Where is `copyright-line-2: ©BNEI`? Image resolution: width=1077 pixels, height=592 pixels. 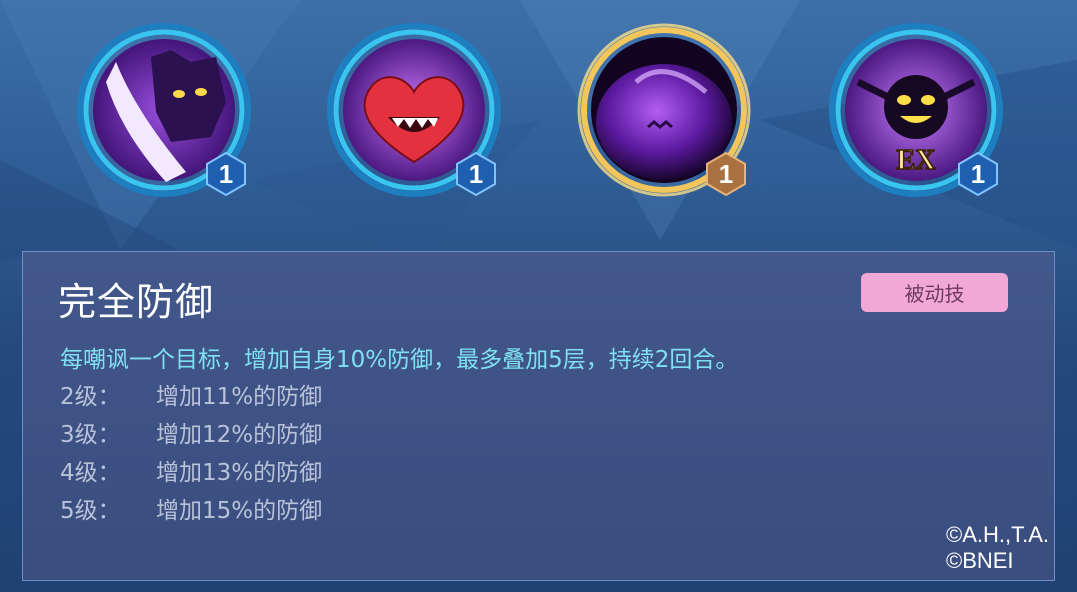 copyright-line-2: ©BNEI is located at coordinates (979, 560).